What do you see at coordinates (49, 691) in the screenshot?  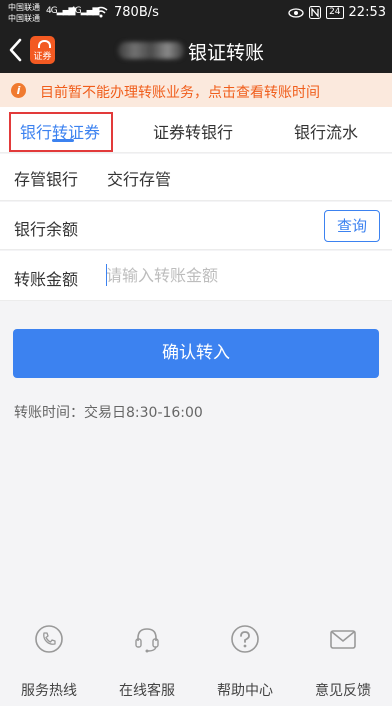 I see `bottom-label-hotline: 服务热线` at bounding box center [49, 691].